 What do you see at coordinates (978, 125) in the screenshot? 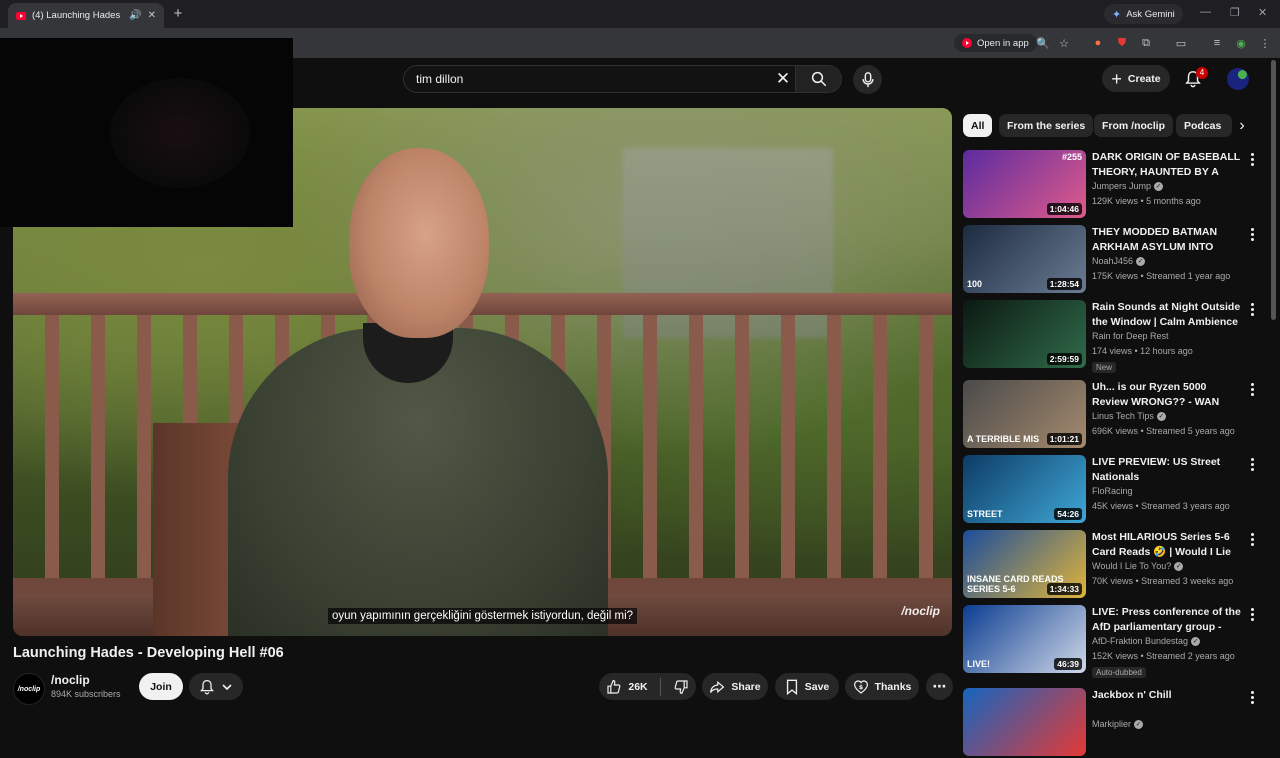
I see `chip-all: All` at bounding box center [978, 125].